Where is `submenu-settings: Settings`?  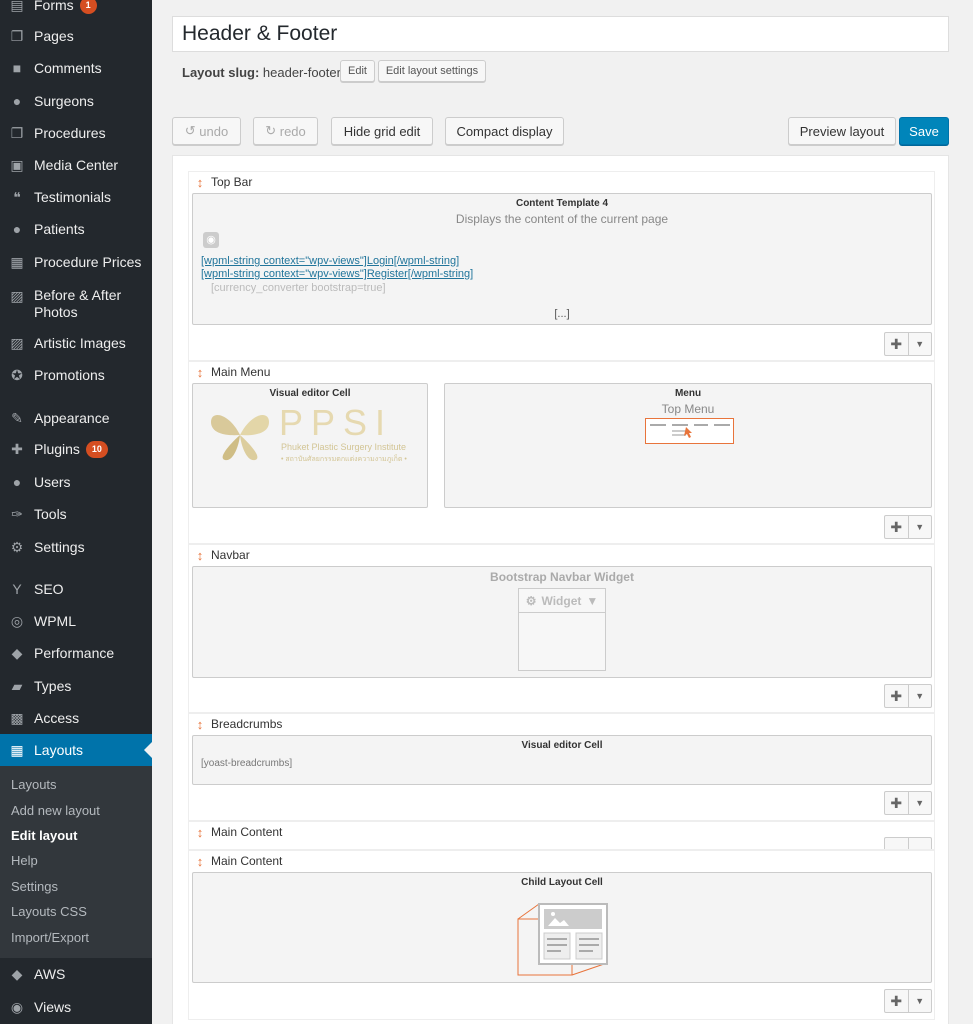
submenu-settings: Settings is located at coordinates (34, 886).